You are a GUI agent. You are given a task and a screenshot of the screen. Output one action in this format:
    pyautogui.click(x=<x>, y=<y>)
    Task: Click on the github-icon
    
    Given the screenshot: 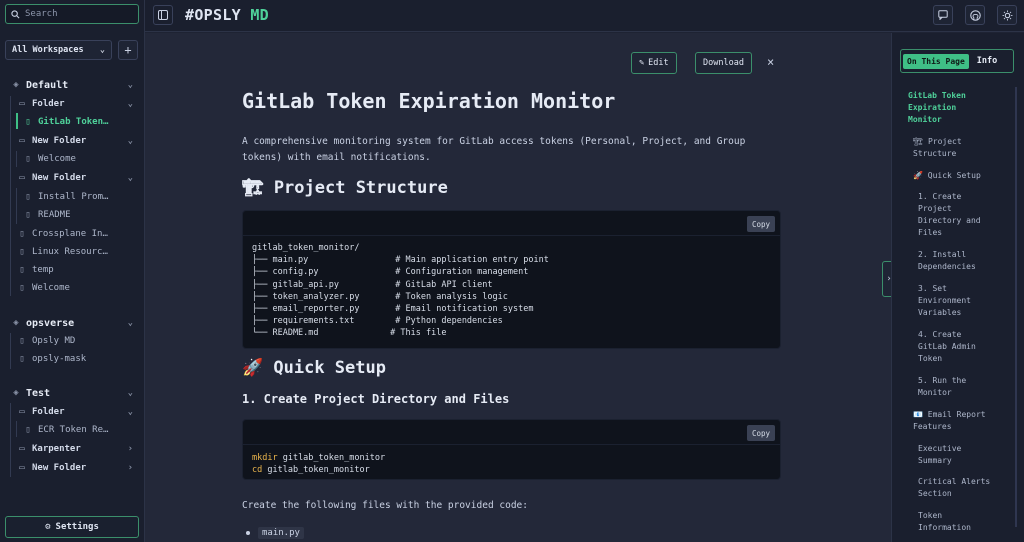 What is the action you would take?
    pyautogui.click(x=975, y=15)
    